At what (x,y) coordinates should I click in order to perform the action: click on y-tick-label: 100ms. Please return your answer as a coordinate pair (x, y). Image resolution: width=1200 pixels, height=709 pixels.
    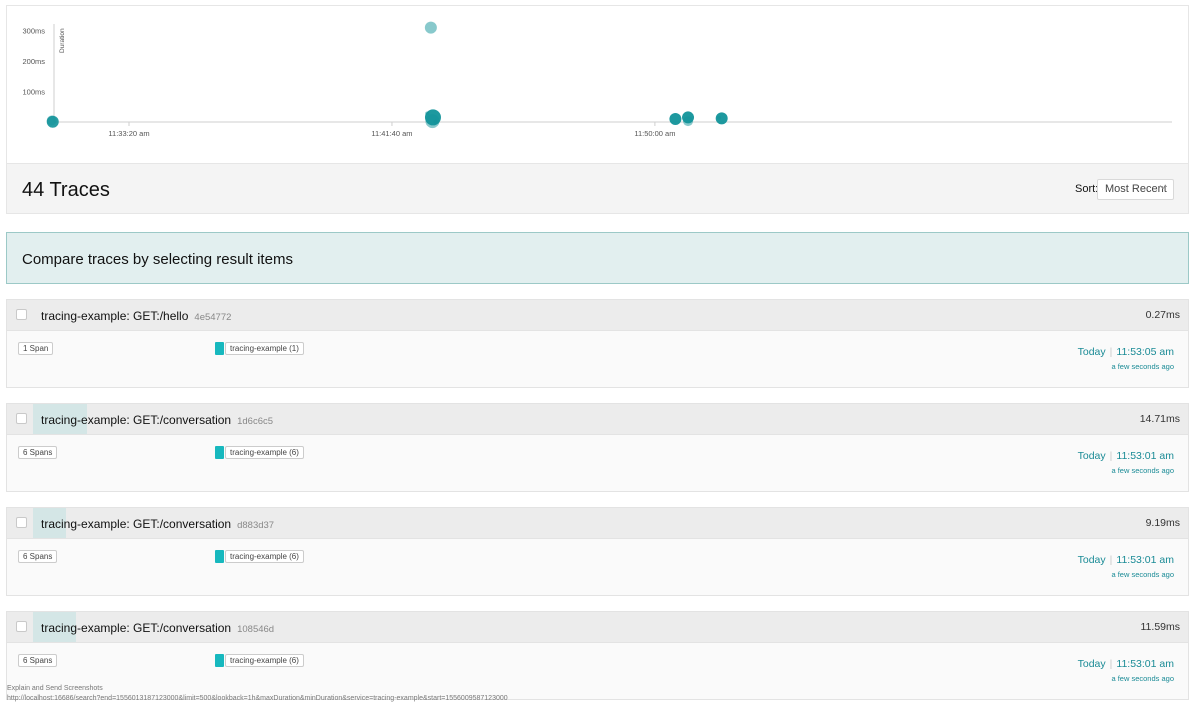
    Looking at the image, I should click on (33, 92).